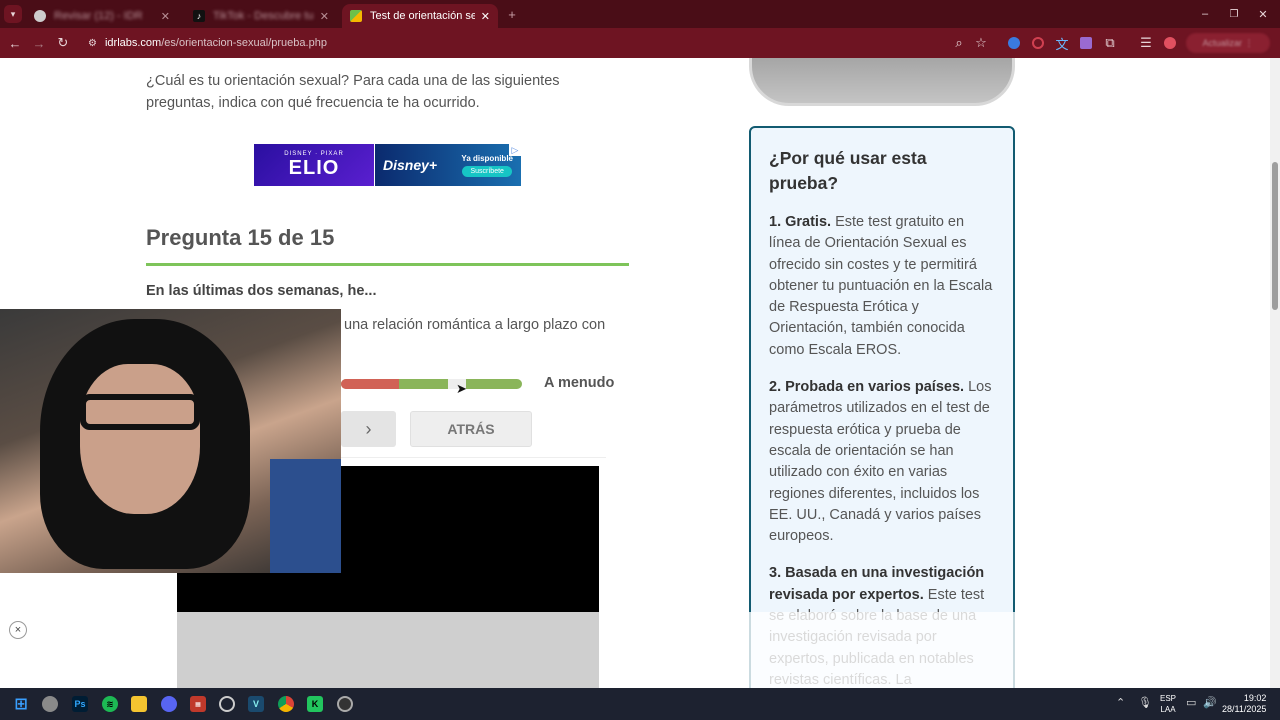  I want to click on reason-2-title: 2. Probada en varios países., so click(867, 387).